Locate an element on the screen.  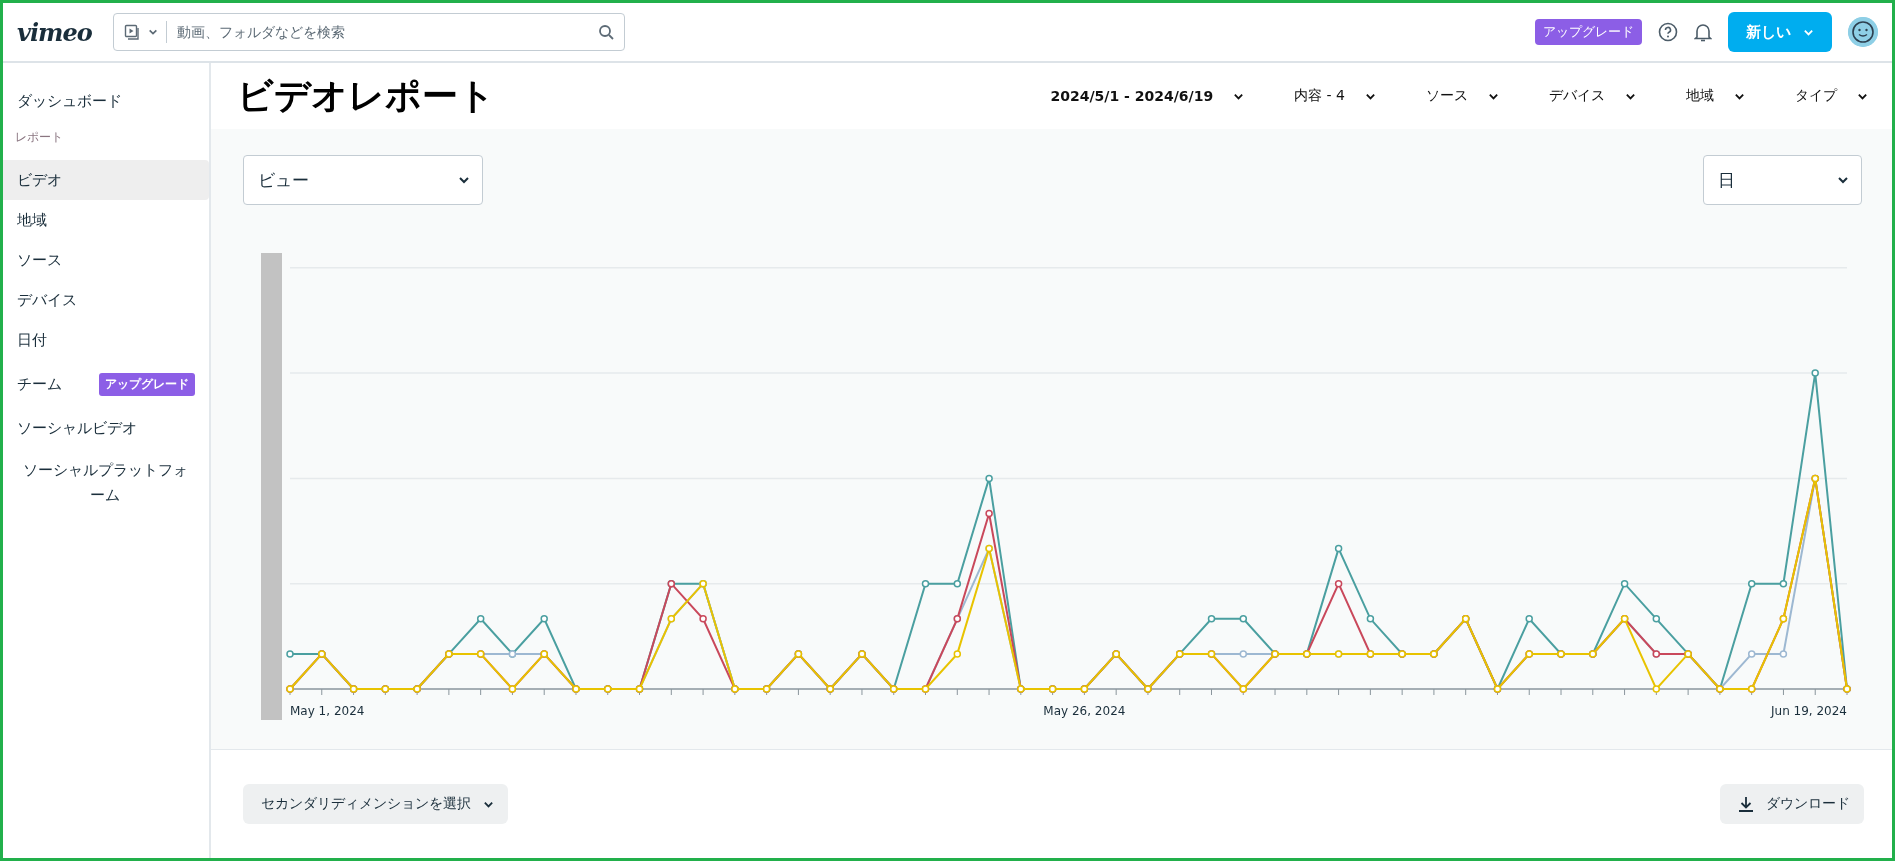
sidebar-item: デバイス is located at coordinates (106, 300).